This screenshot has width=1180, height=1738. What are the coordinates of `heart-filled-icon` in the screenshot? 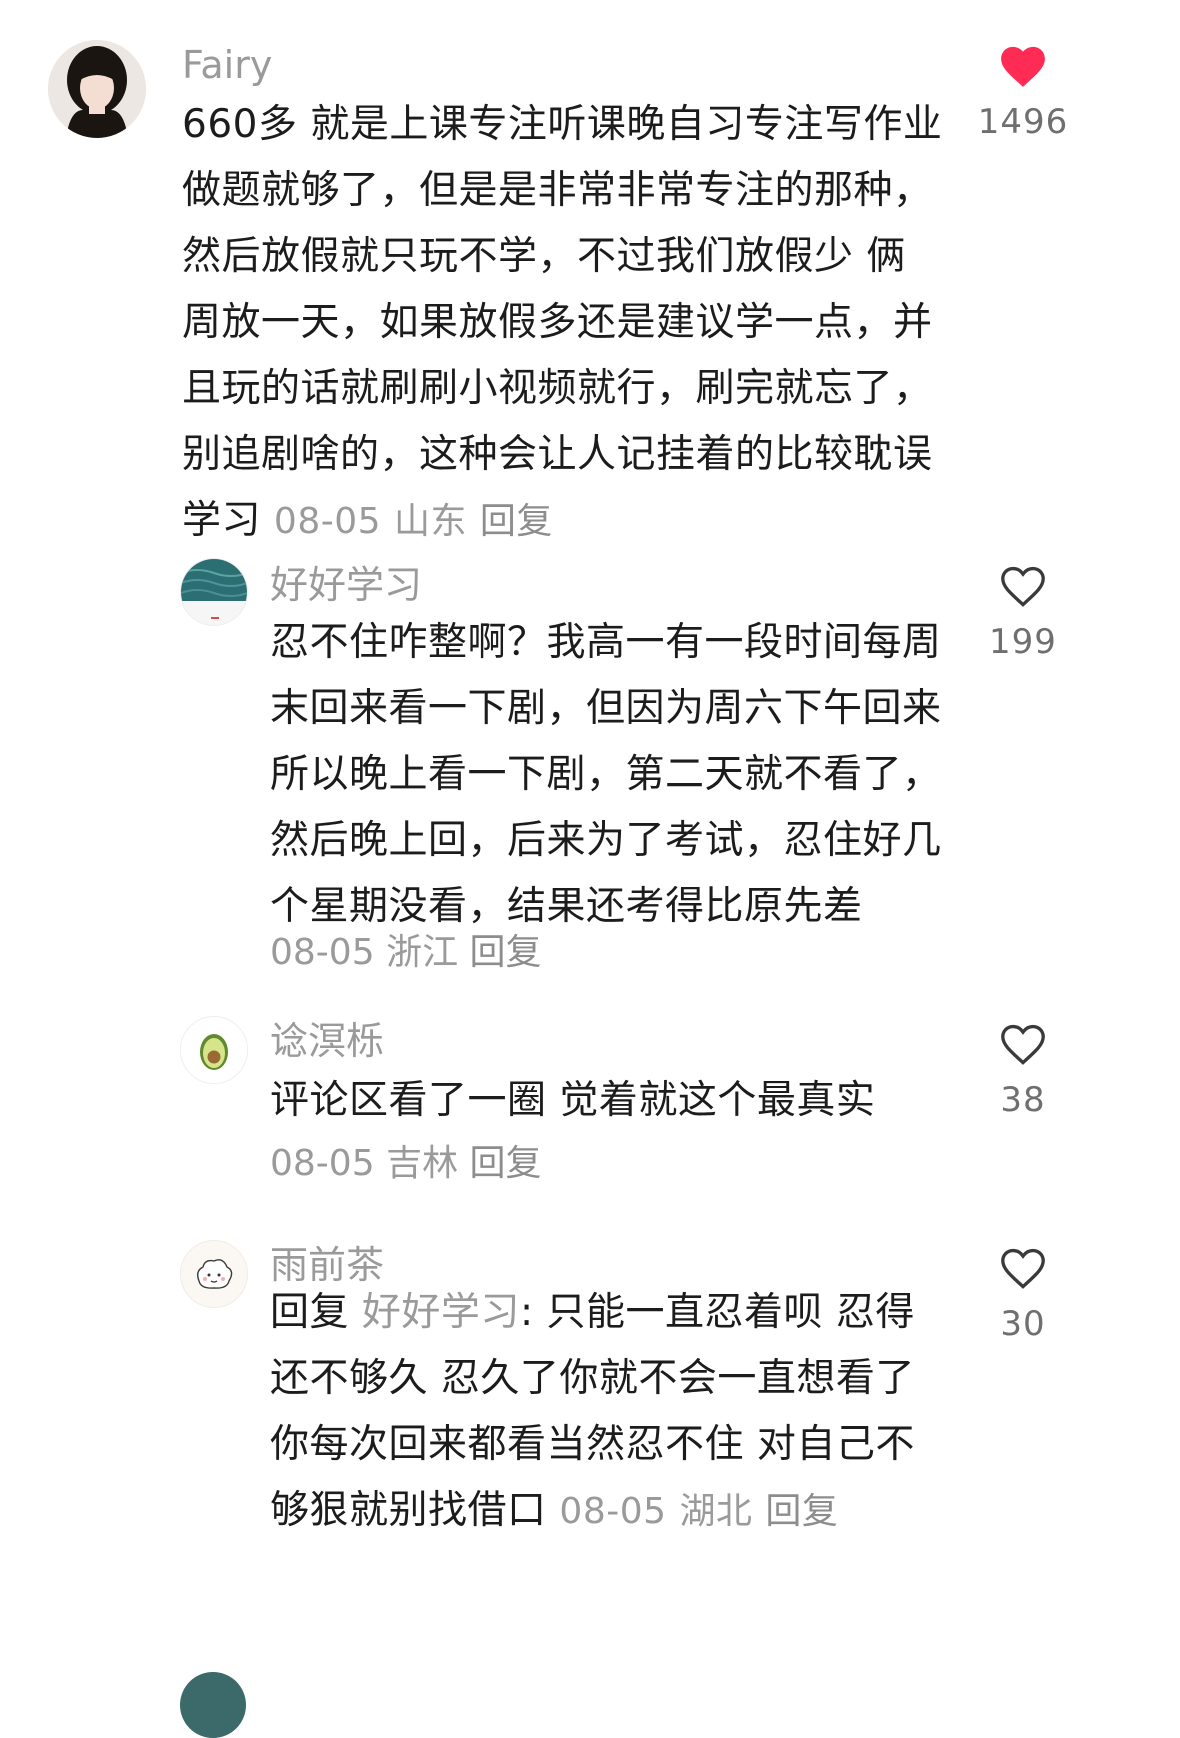 It's located at (1023, 66).